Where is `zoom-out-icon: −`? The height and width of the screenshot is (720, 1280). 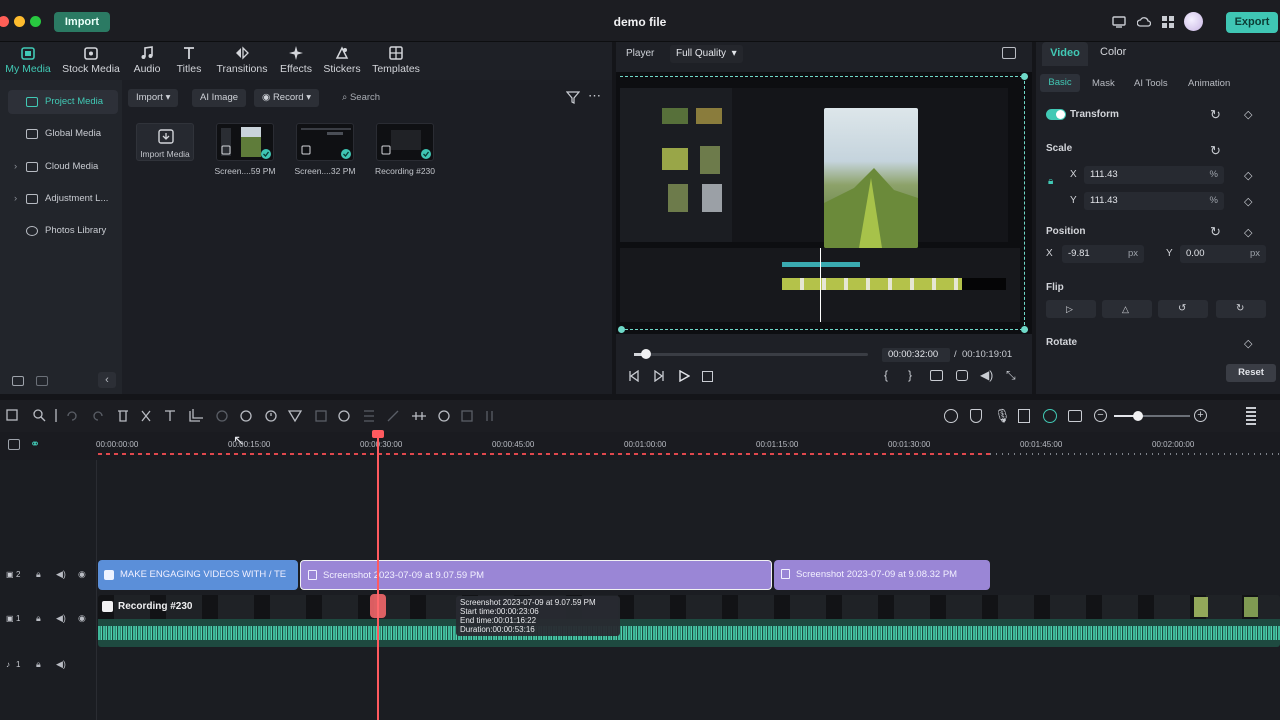 zoom-out-icon: − is located at coordinates (1100, 415).